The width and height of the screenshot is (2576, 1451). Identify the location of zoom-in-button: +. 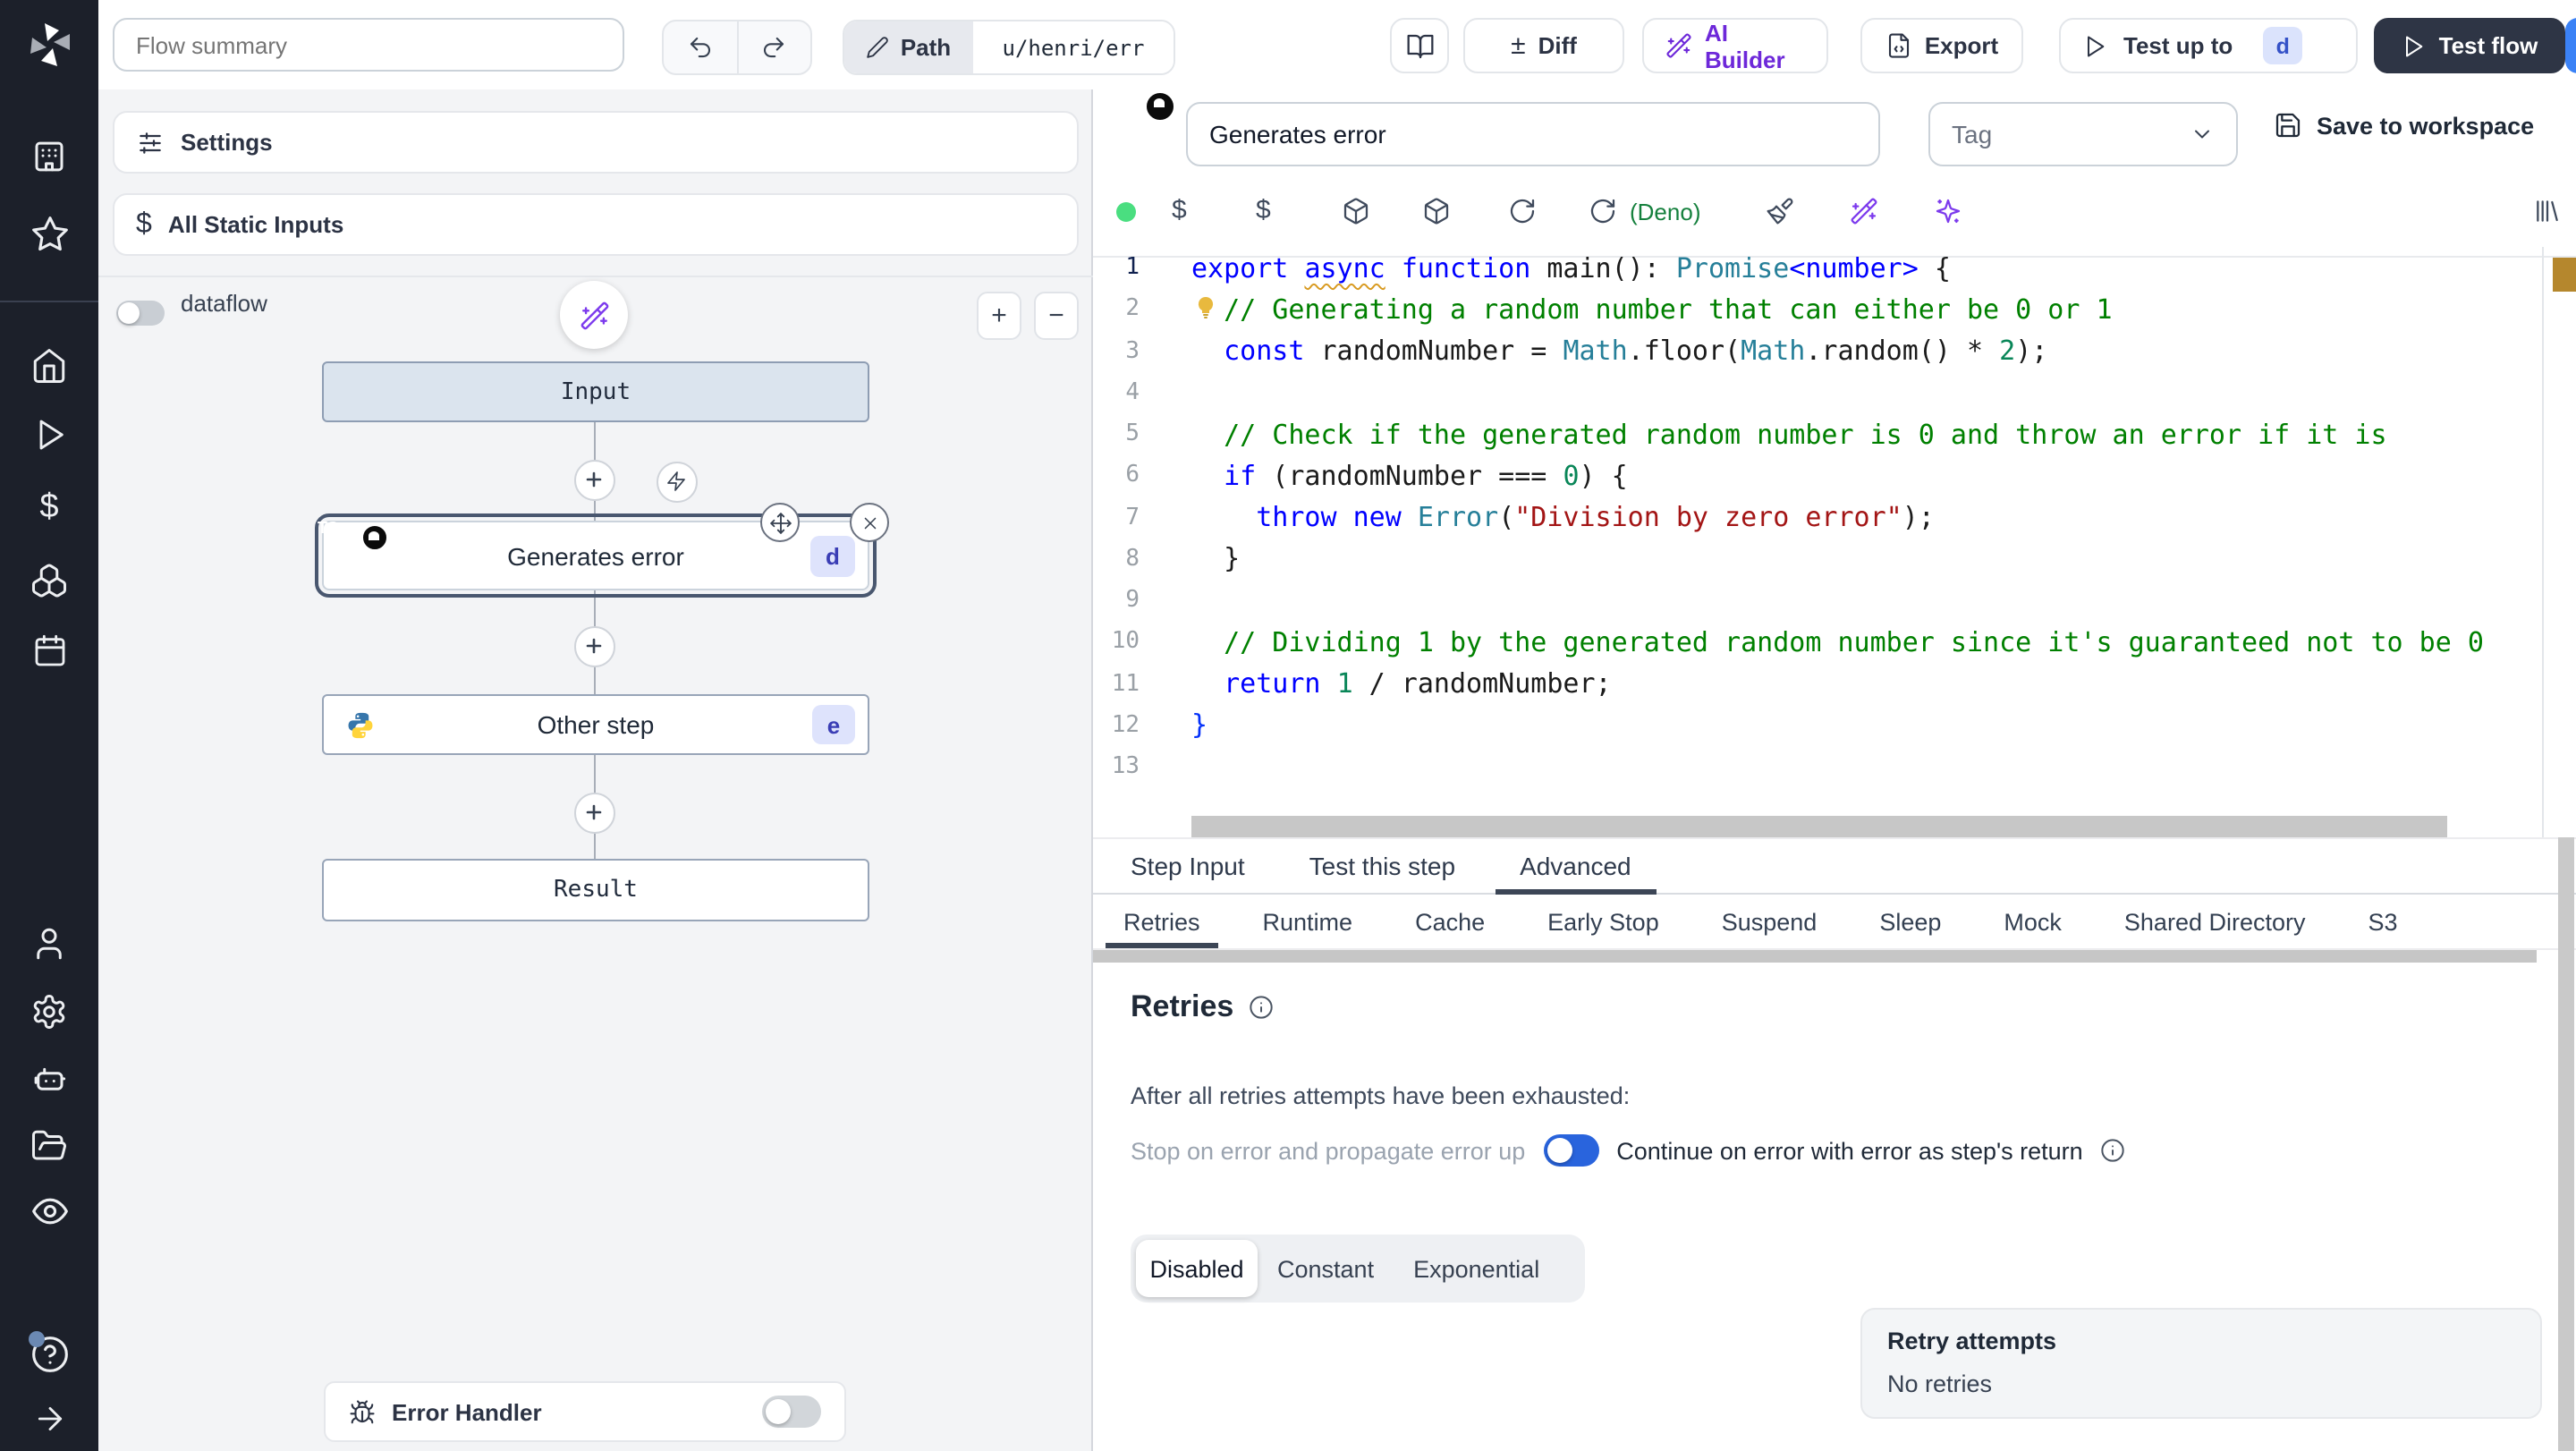
(999, 316).